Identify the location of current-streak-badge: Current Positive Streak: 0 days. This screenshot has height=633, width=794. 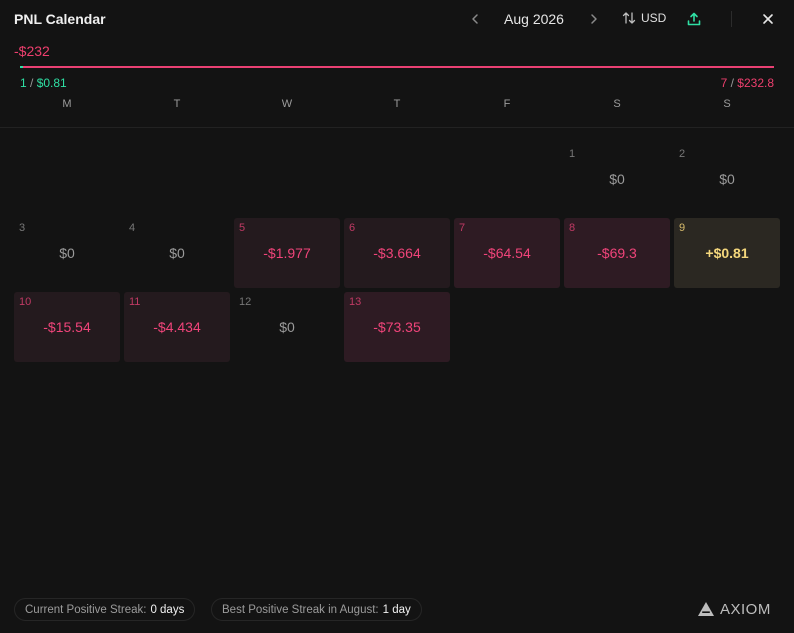
(105, 609).